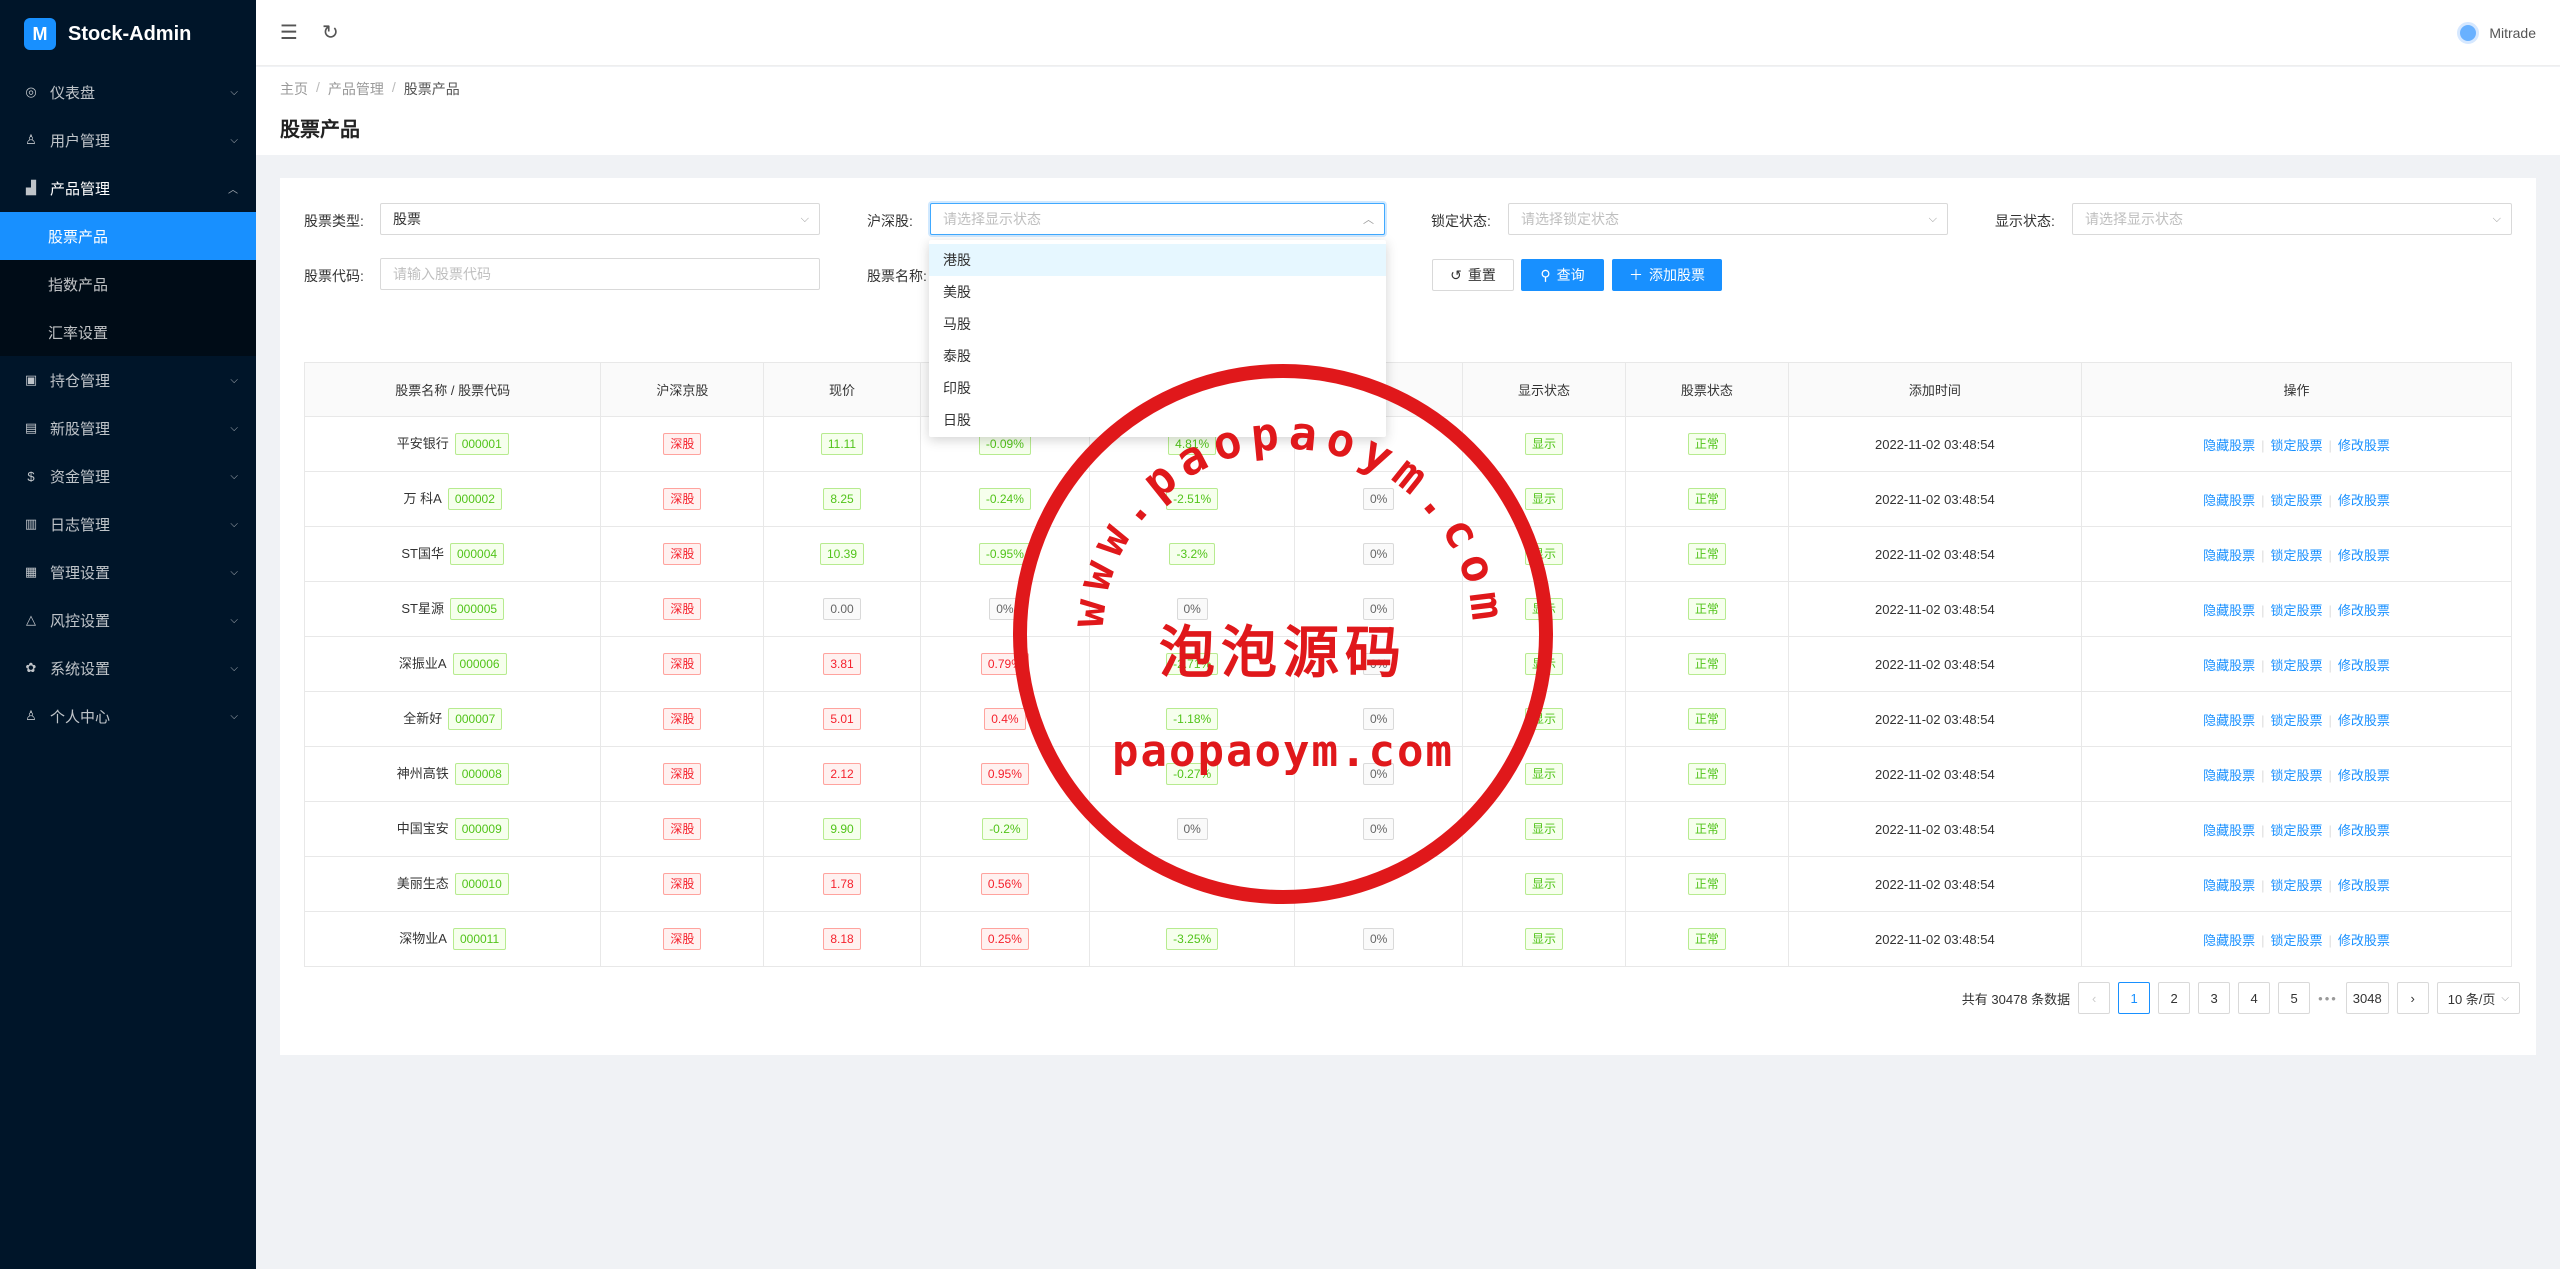 The width and height of the screenshot is (2560, 1269). Describe the element at coordinates (2214, 998) in the screenshot. I see `page-3: 3` at that location.